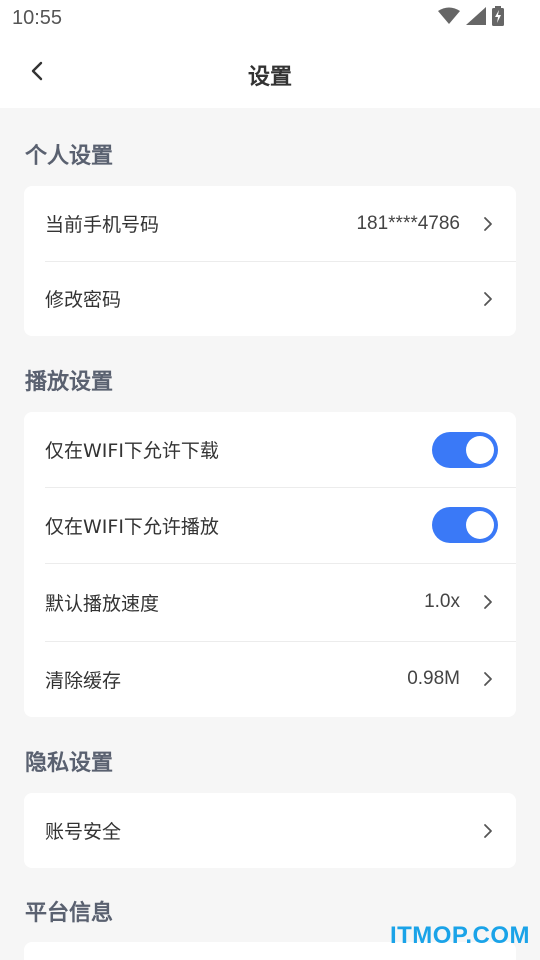 This screenshot has width=540, height=960. What do you see at coordinates (270, 679) in the screenshot?
I see `row-clear-cache: 清除缓存 0.98M` at bounding box center [270, 679].